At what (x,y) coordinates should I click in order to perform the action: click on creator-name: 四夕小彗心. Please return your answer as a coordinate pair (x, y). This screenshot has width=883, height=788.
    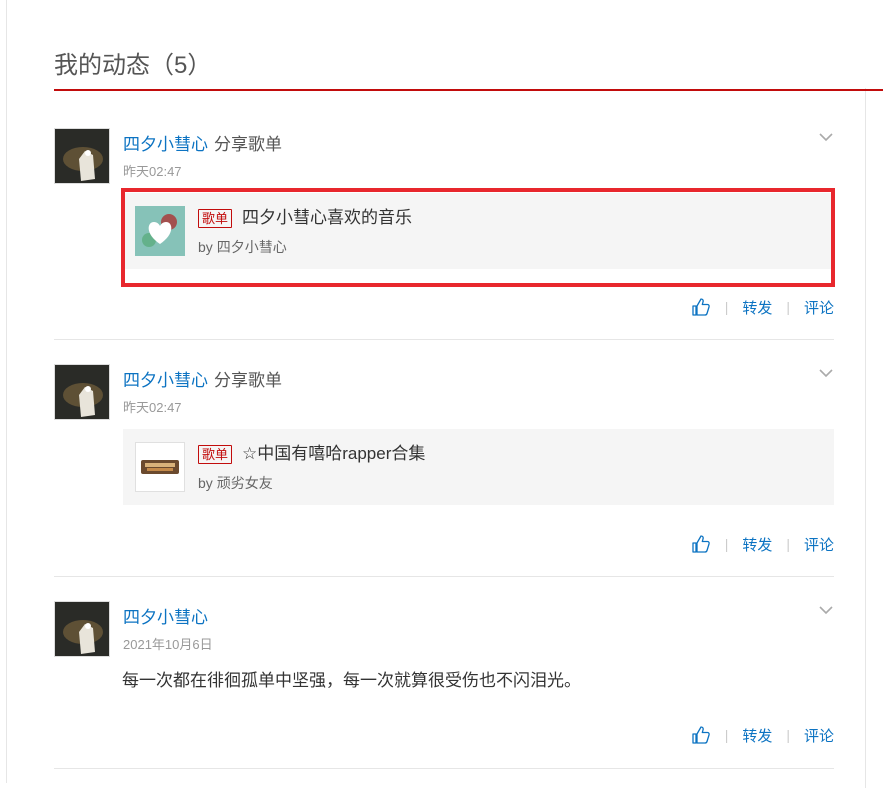
    Looking at the image, I should click on (252, 247).